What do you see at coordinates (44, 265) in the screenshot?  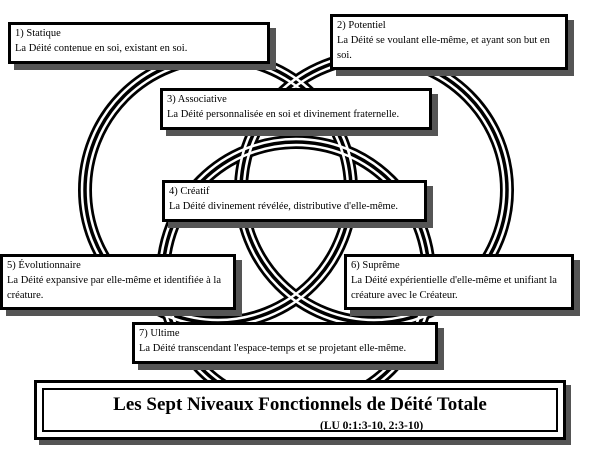 I see `level-5-title: 5) Évolutionnaire` at bounding box center [44, 265].